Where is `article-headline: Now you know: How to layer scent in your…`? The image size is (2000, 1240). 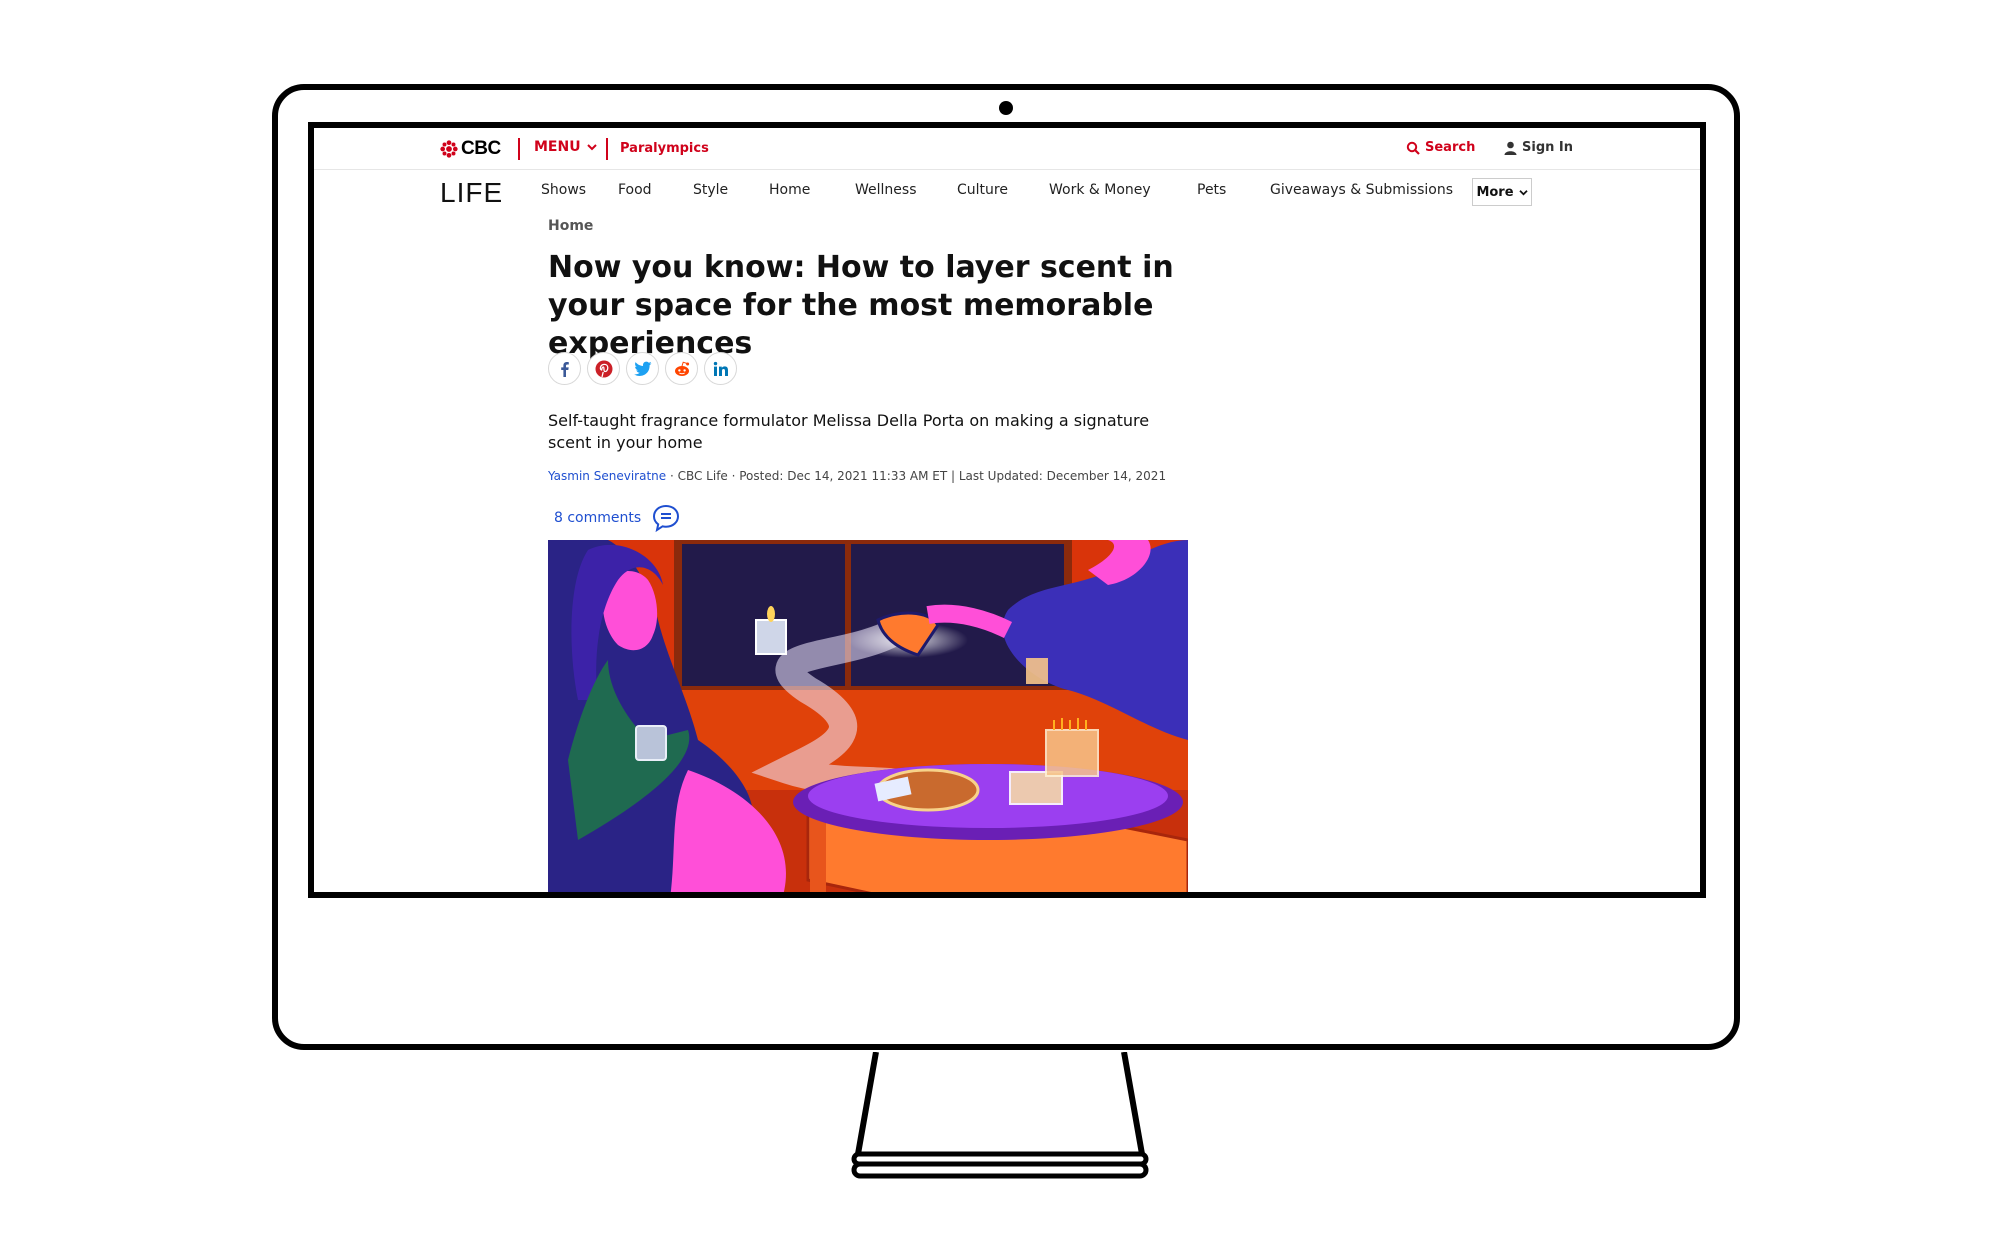 article-headline: Now you know: How to layer scent in your… is located at coordinates (861, 305).